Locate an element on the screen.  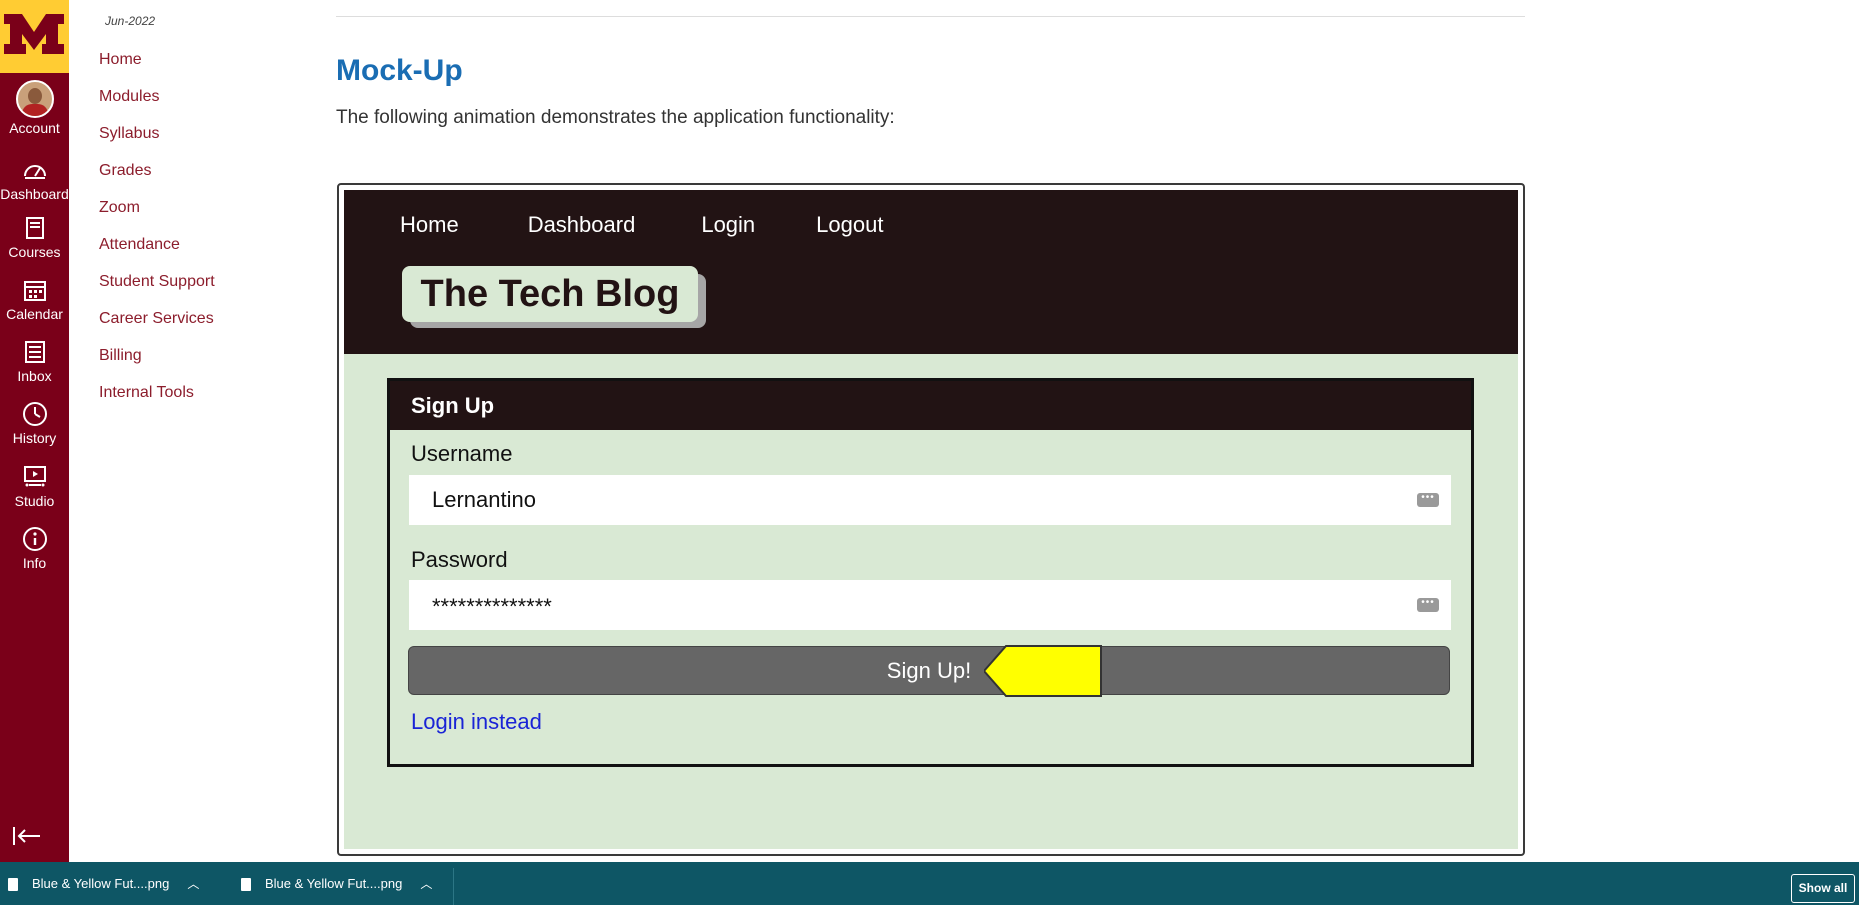
signup-card-header: Sign Up is located at coordinates (930, 405).